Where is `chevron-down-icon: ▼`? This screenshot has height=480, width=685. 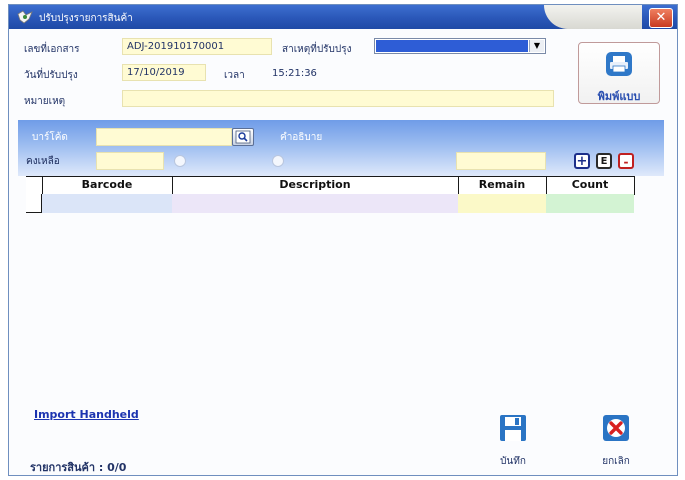
chevron-down-icon: ▼ is located at coordinates (536, 46).